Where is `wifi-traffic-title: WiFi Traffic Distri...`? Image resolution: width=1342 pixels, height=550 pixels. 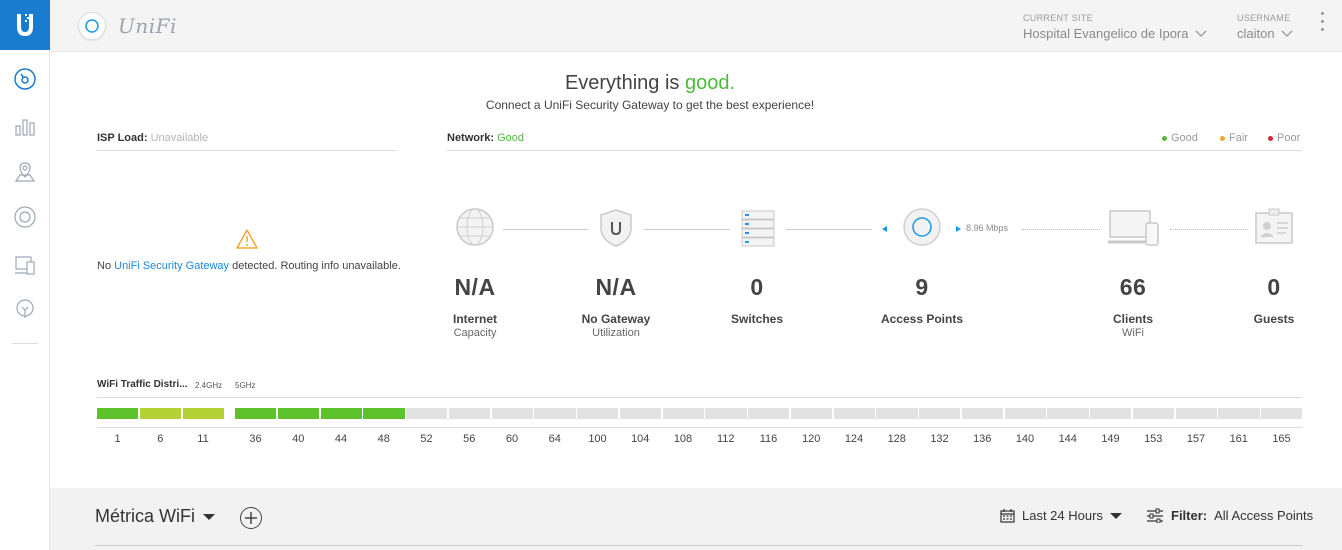 wifi-traffic-title: WiFi Traffic Distri... is located at coordinates (142, 384).